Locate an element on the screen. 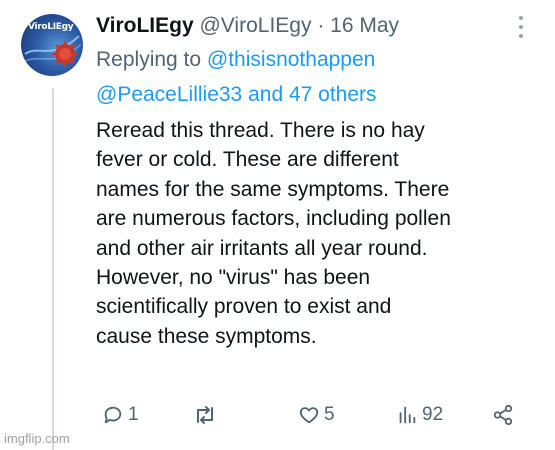  views-count: 92 is located at coordinates (433, 414).